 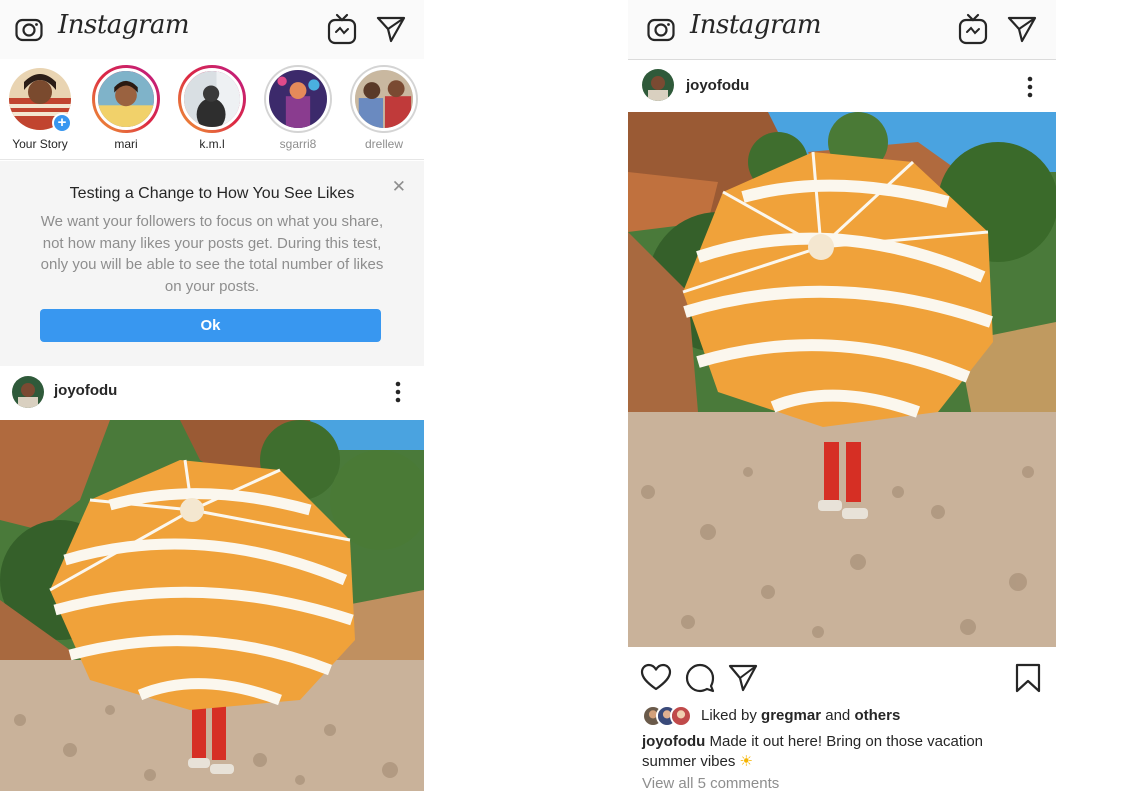 What do you see at coordinates (62, 123) in the screenshot?
I see `add-story-plus-icon: +` at bounding box center [62, 123].